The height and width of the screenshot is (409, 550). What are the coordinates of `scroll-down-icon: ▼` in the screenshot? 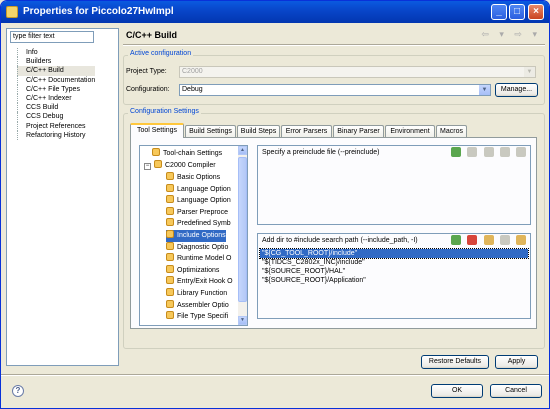 It's located at (242, 320).